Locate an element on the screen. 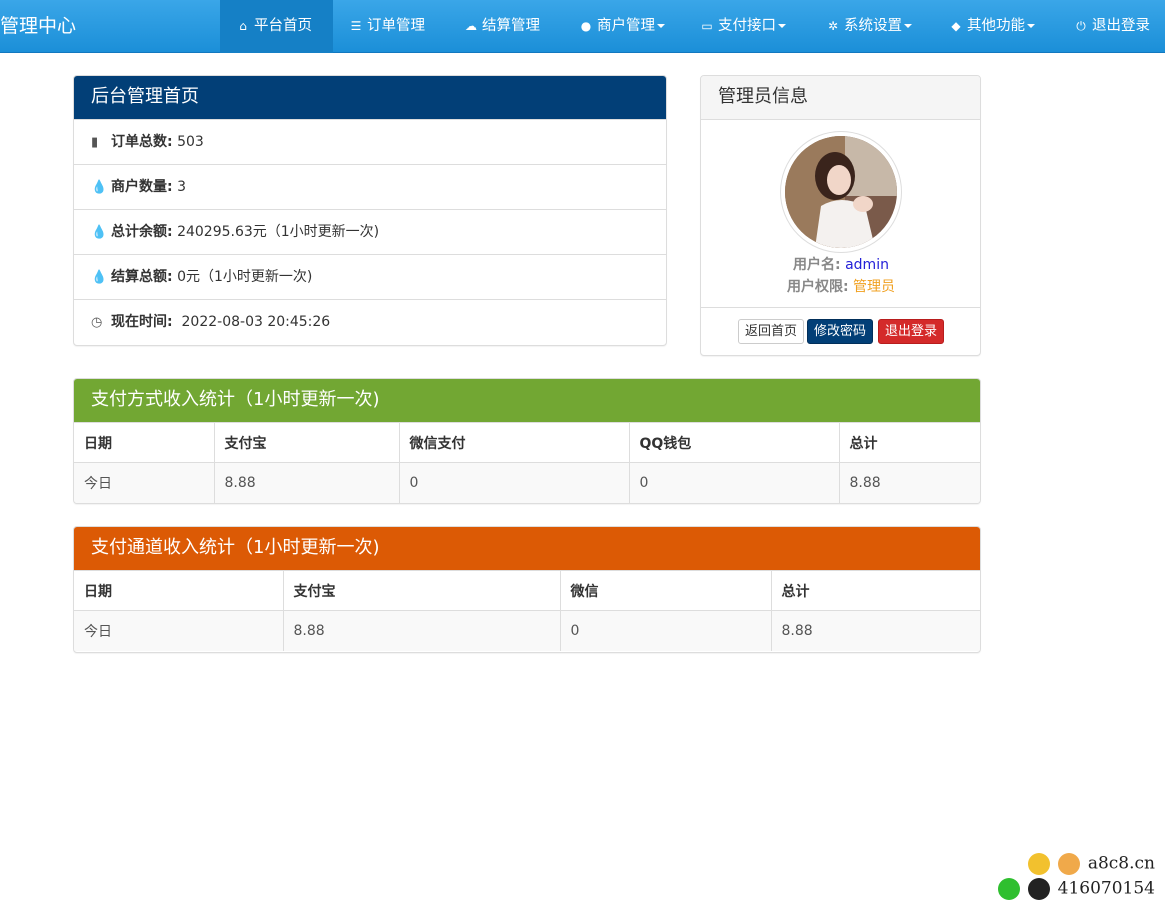 This screenshot has width=1165, height=913. watermark-qq: 416070154 is located at coordinates (1076, 889).